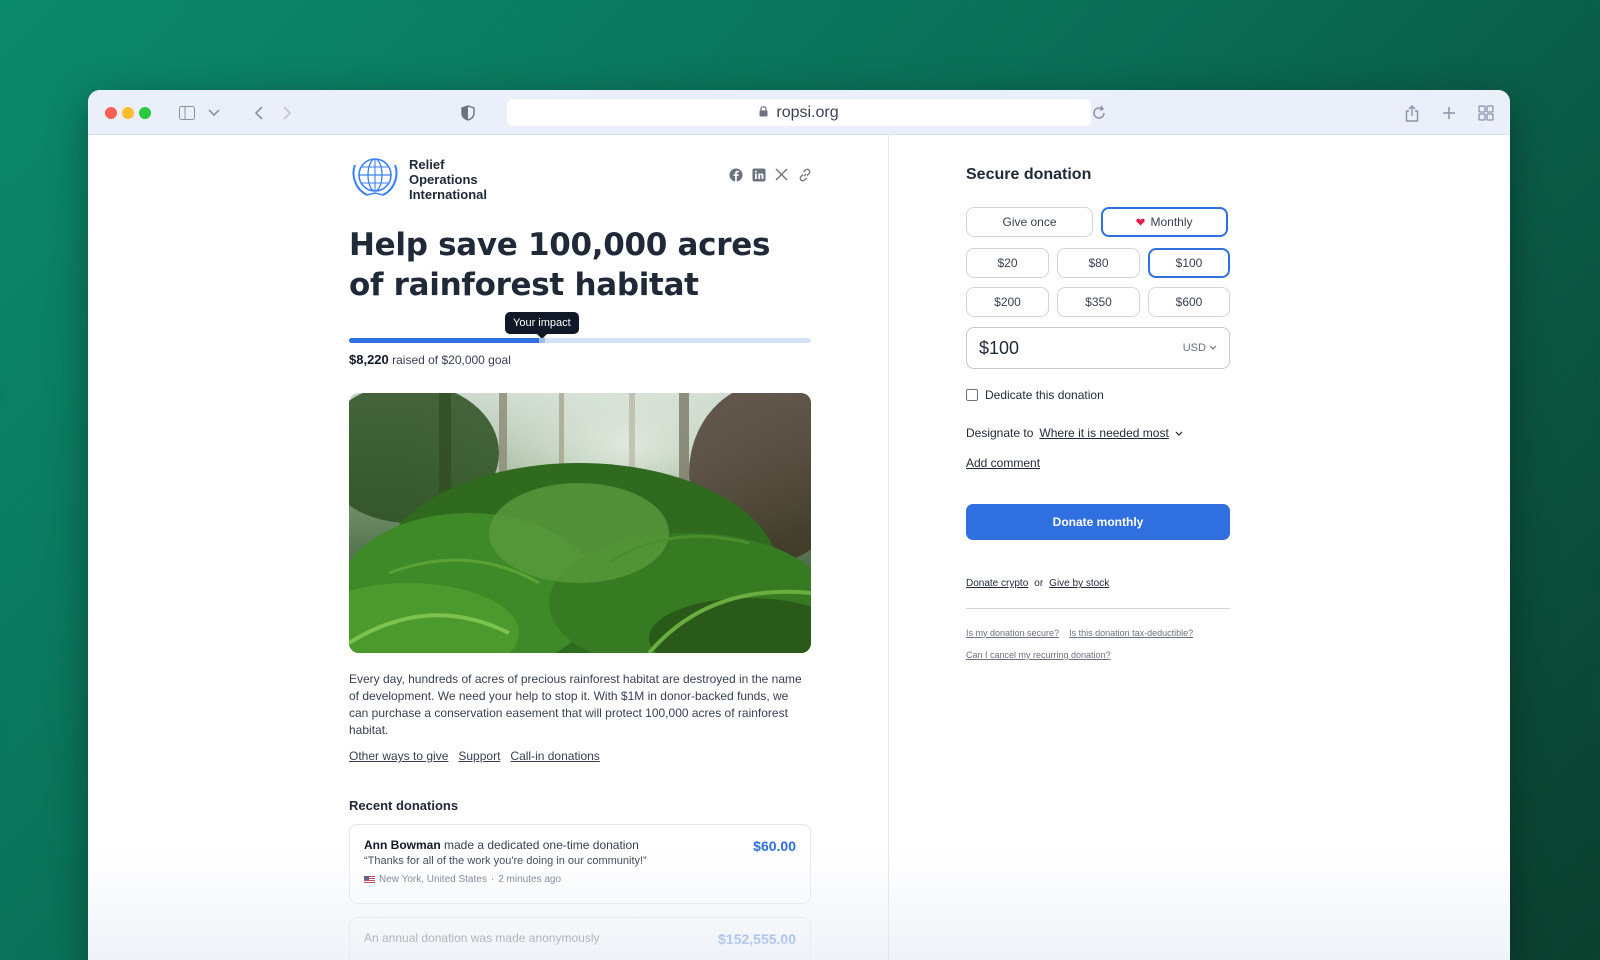  I want to click on progress-bar, so click(580, 340).